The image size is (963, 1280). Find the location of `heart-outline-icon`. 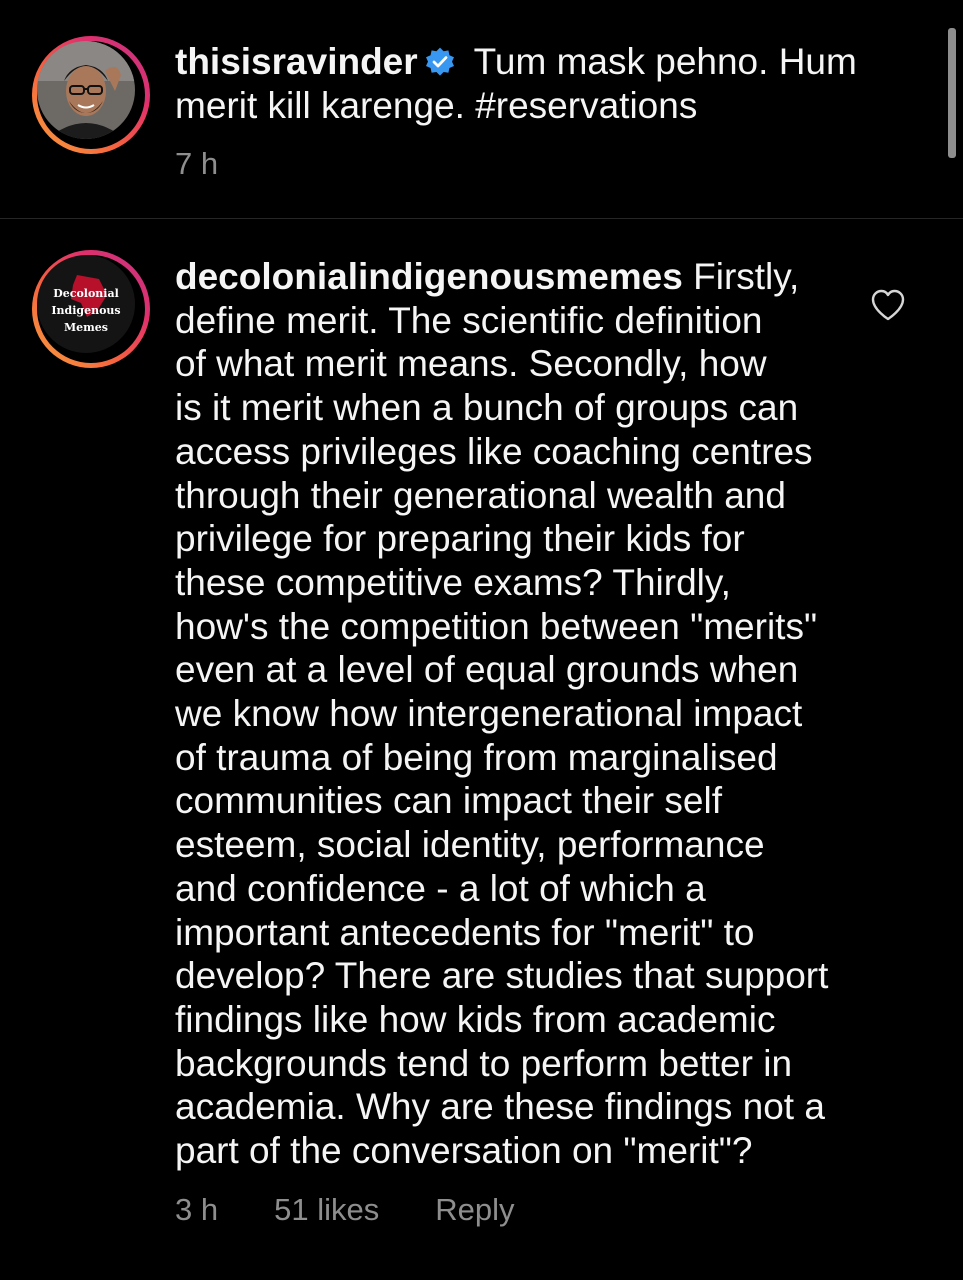

heart-outline-icon is located at coordinates (888, 305).